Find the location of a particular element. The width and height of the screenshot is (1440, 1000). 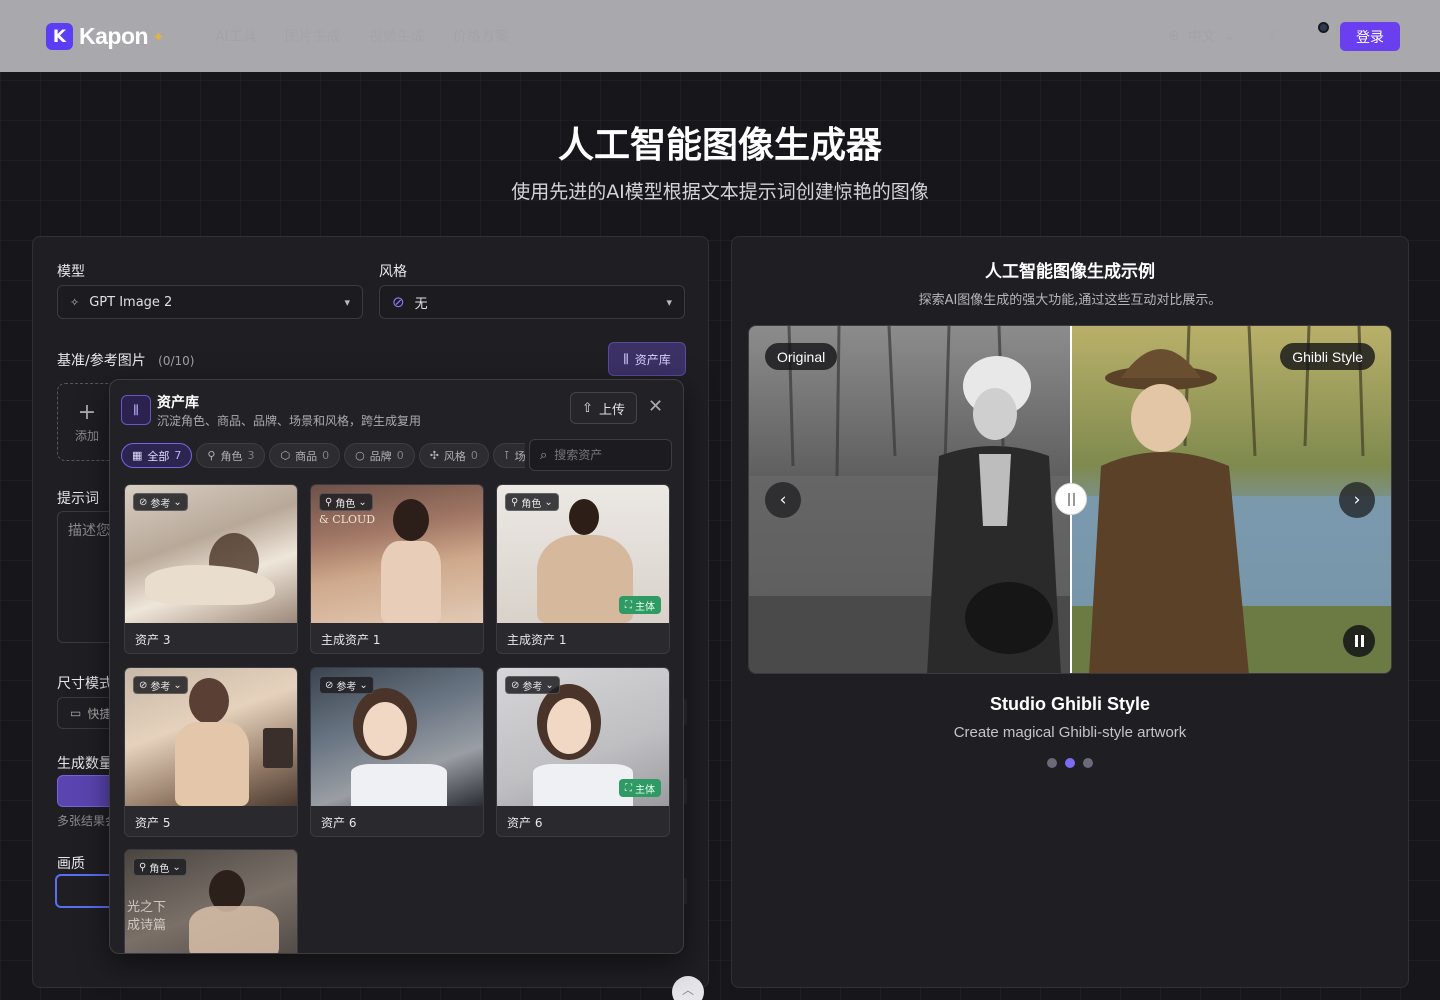

nav-item-pricing: 价格方案 is located at coordinates (481, 36).